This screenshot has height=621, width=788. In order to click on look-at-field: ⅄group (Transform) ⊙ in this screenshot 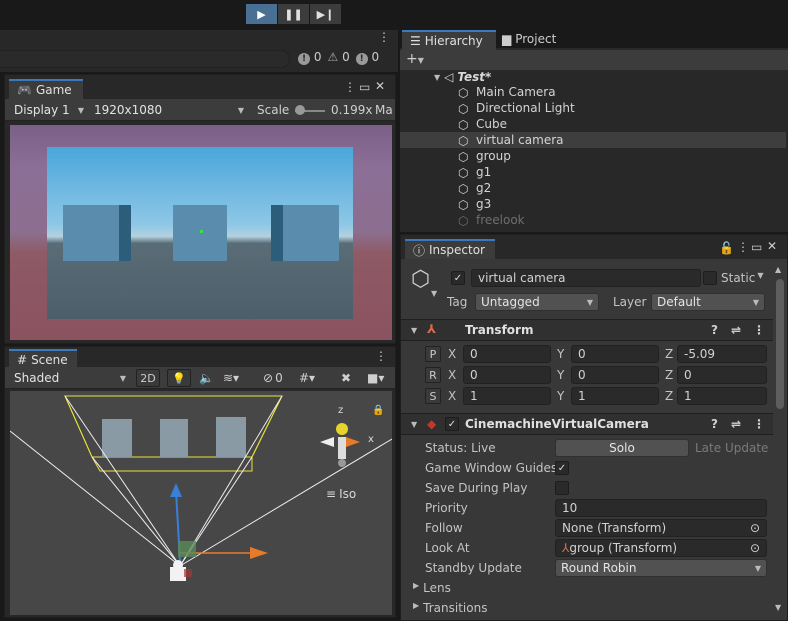, I will do `click(661, 548)`.